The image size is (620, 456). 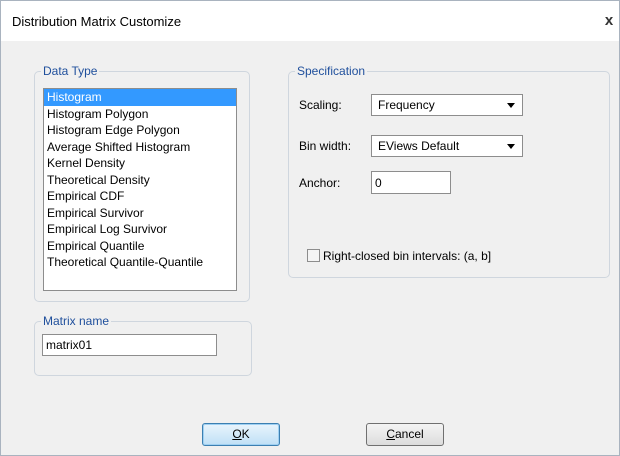 What do you see at coordinates (411, 182) in the screenshot?
I see `anchor-input` at bounding box center [411, 182].